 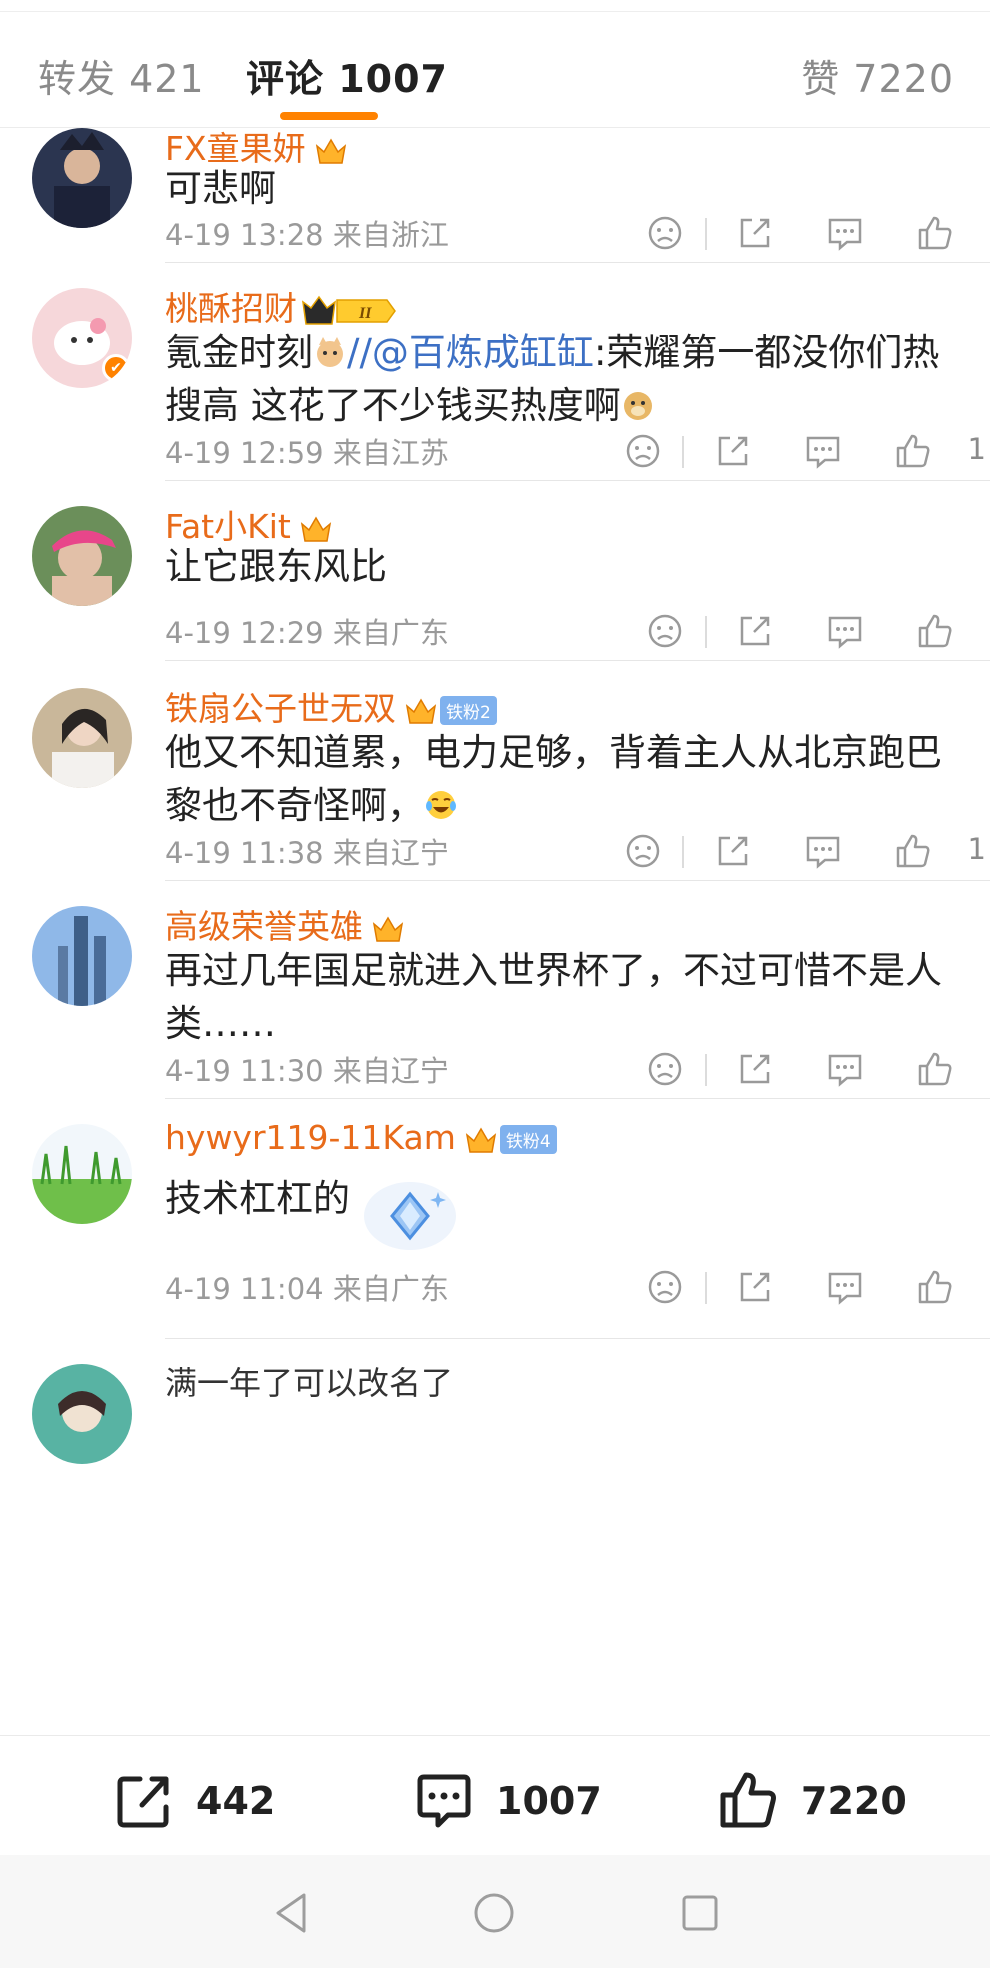 I want to click on active-tab-indicator, so click(x=329, y=116).